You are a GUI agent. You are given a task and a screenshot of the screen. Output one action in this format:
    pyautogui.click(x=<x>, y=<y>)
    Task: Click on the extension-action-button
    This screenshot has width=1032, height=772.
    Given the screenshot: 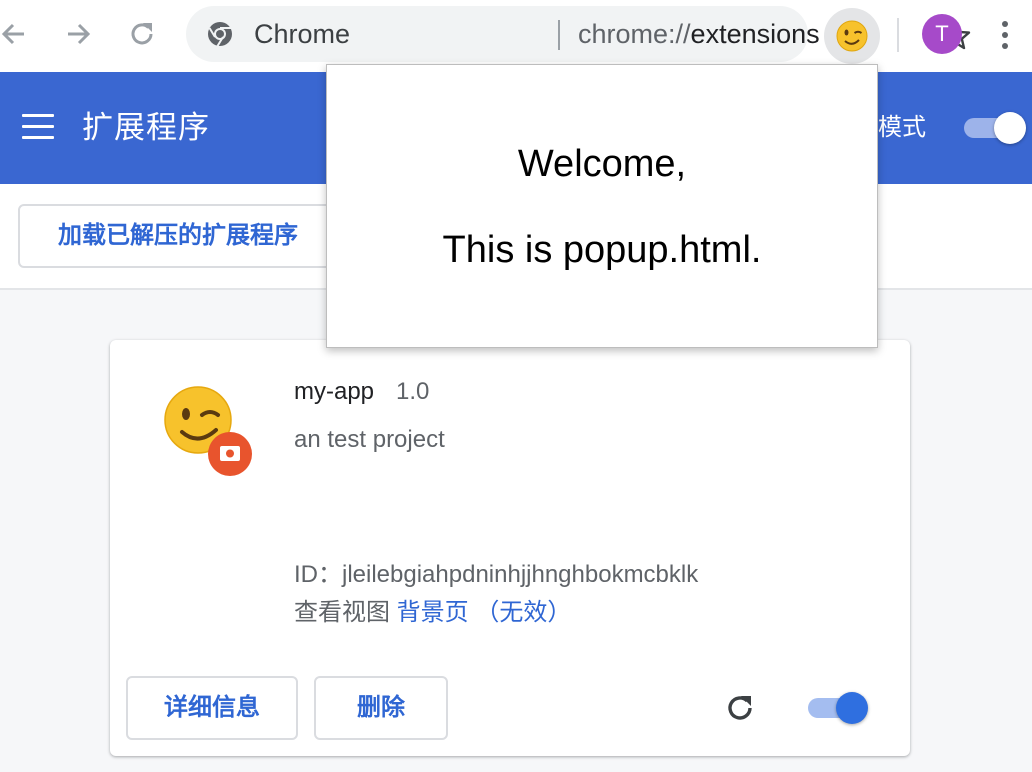 What is the action you would take?
    pyautogui.click(x=852, y=36)
    